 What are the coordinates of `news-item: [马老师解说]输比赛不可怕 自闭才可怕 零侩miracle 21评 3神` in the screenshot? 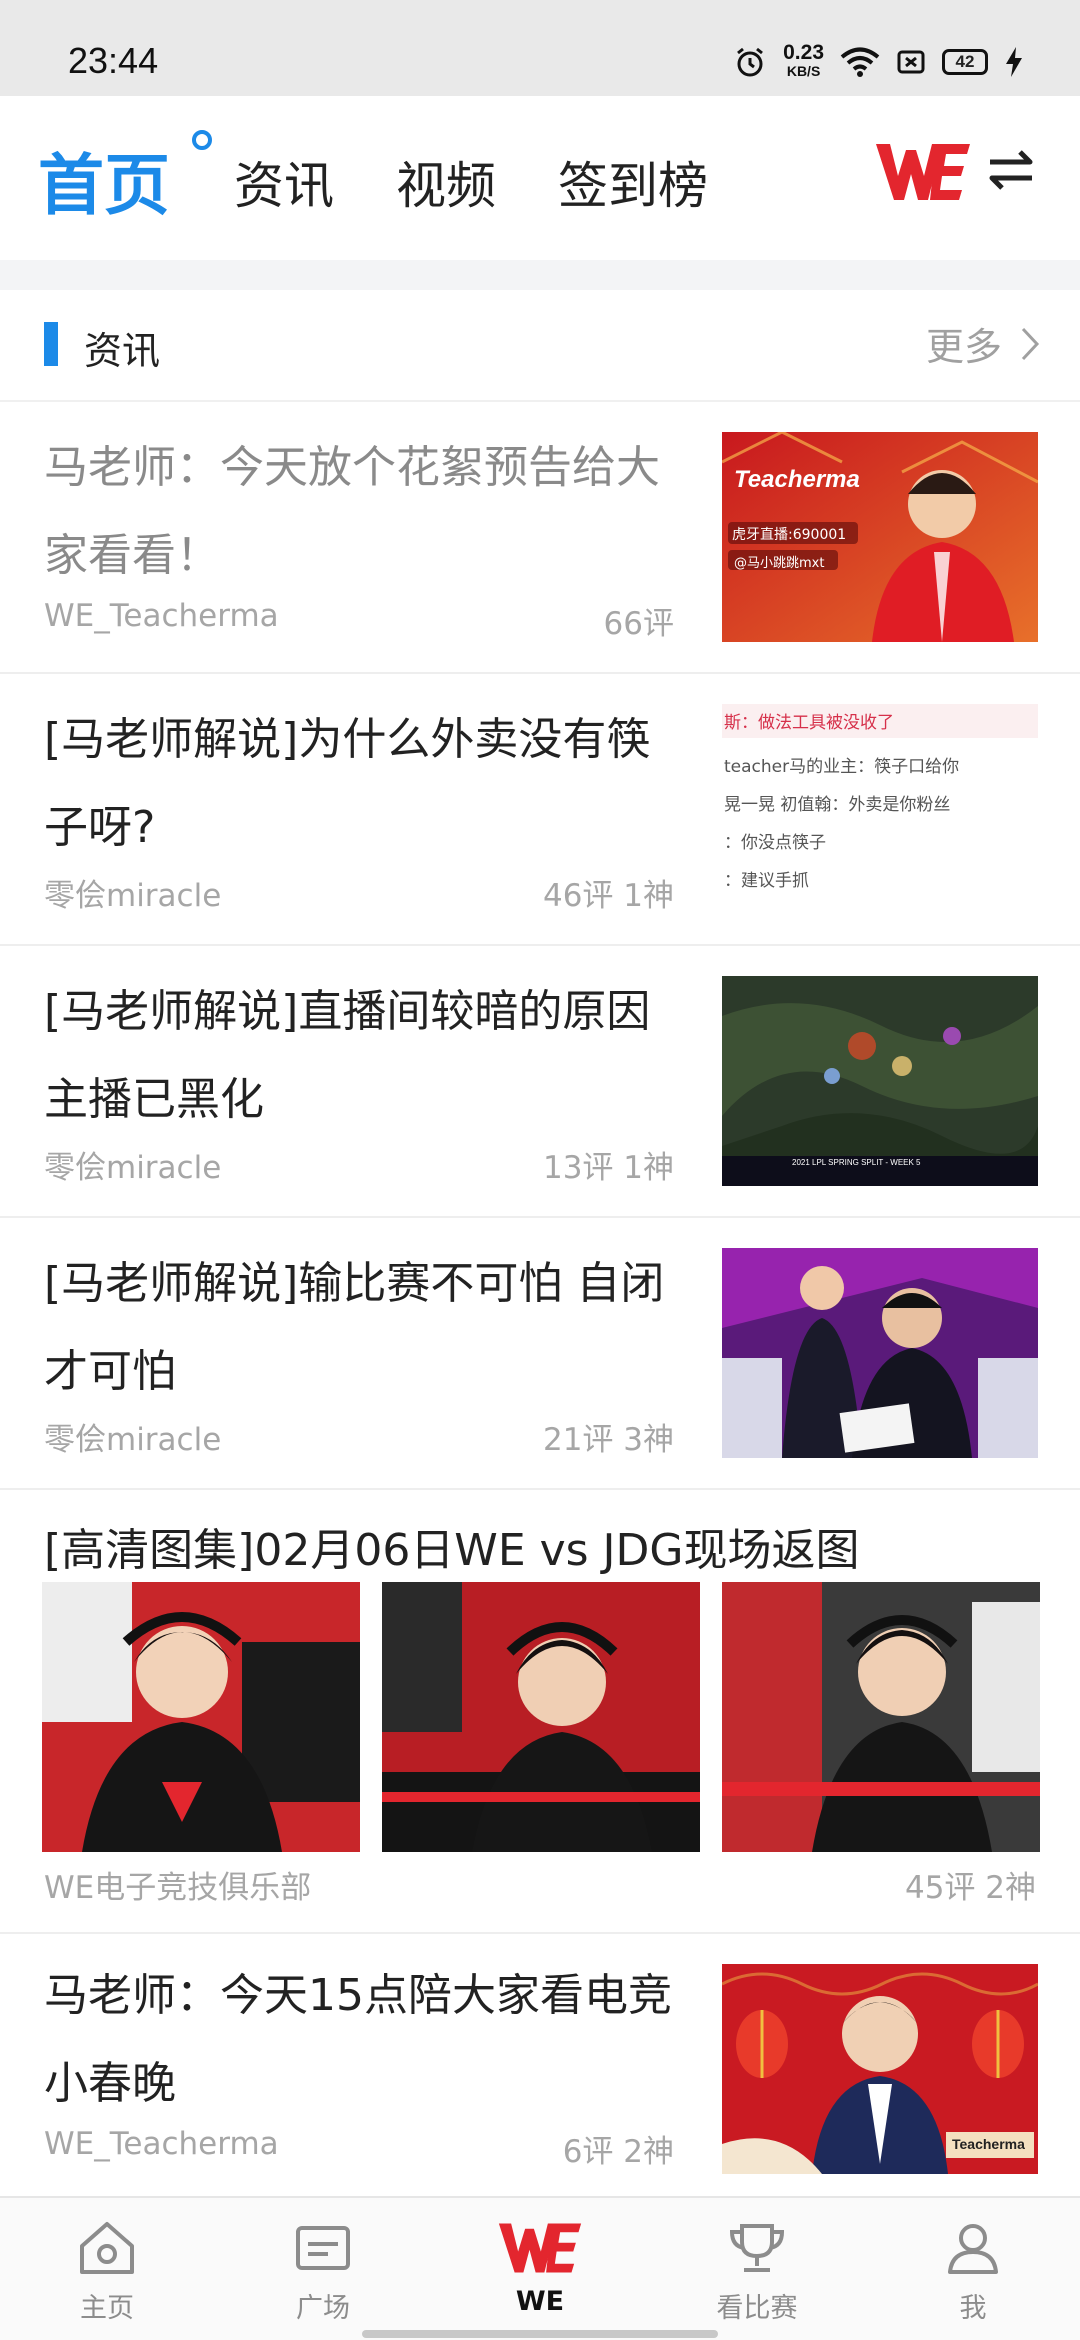 It's located at (540, 1354).